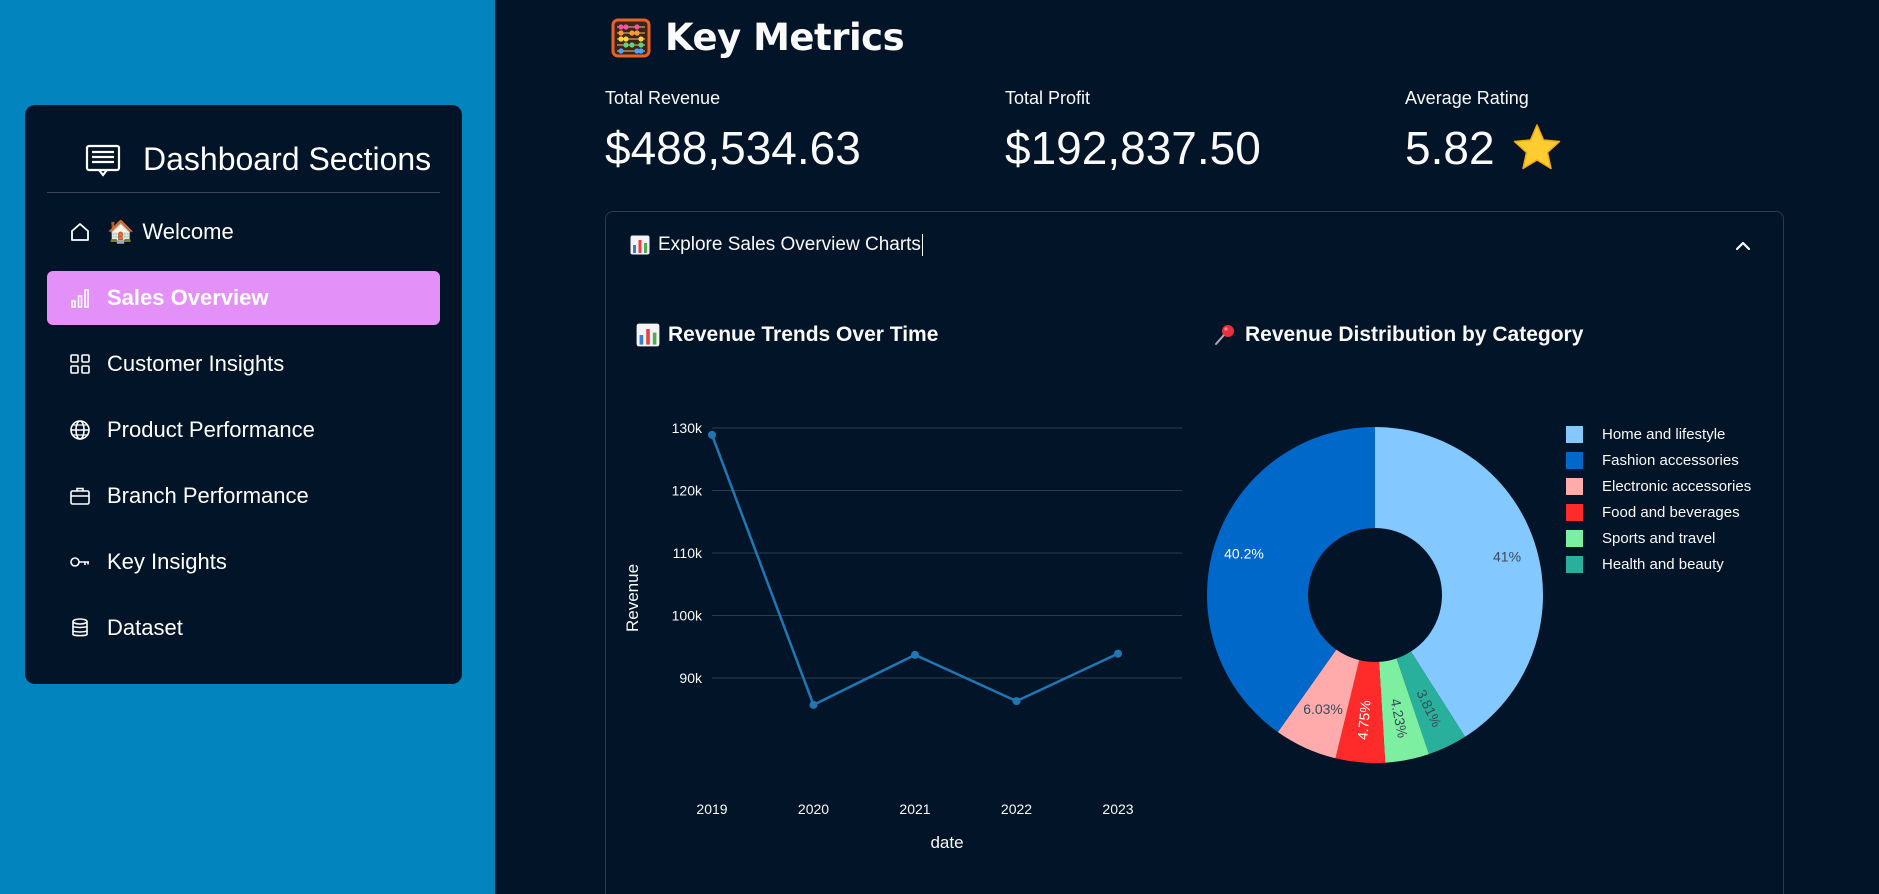 The width and height of the screenshot is (1879, 894). I want to click on legend-label: Fashion accessories, so click(1670, 460).